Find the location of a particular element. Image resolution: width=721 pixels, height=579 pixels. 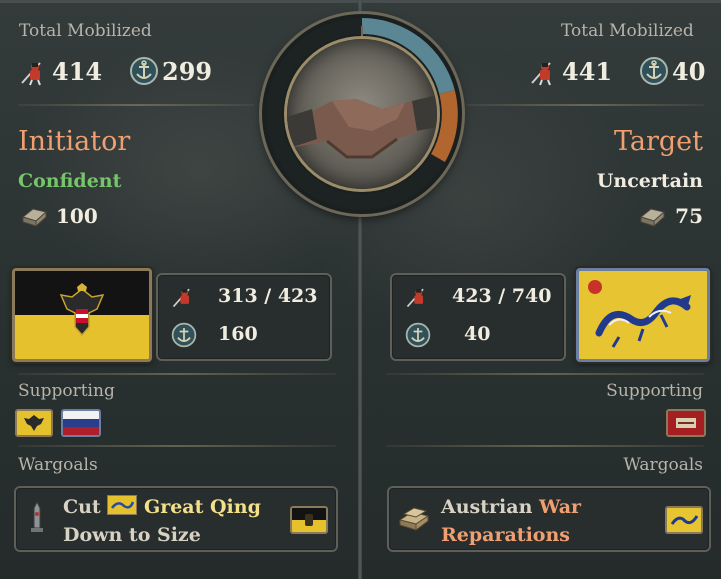

reparations-icon is located at coordinates (414, 517).